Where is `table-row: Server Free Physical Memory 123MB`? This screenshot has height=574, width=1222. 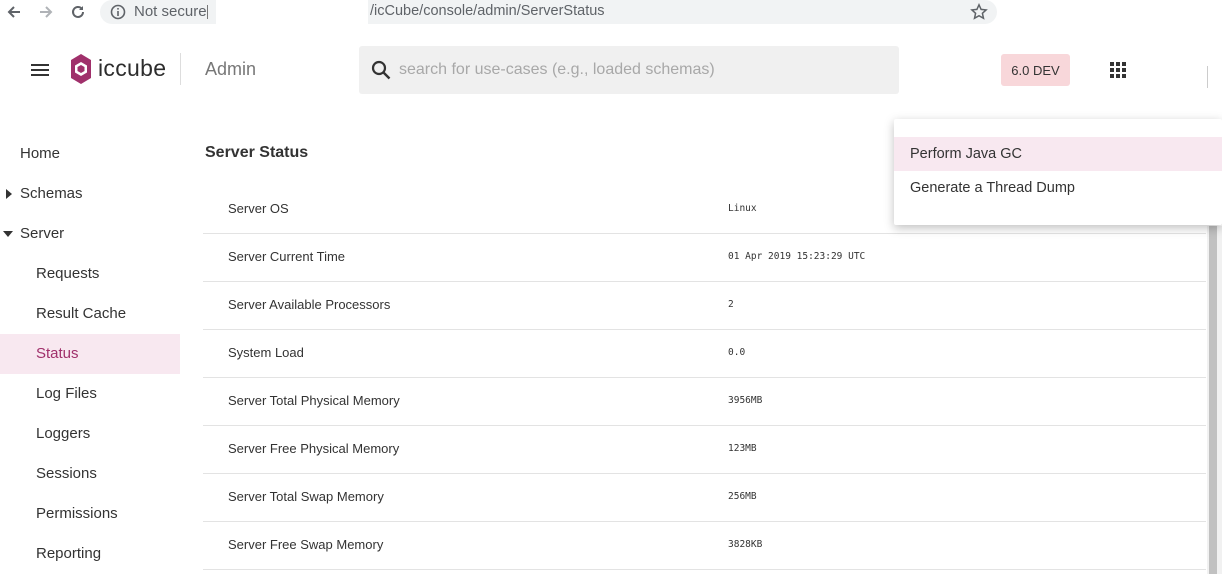
table-row: Server Free Physical Memory 123MB is located at coordinates (704, 450).